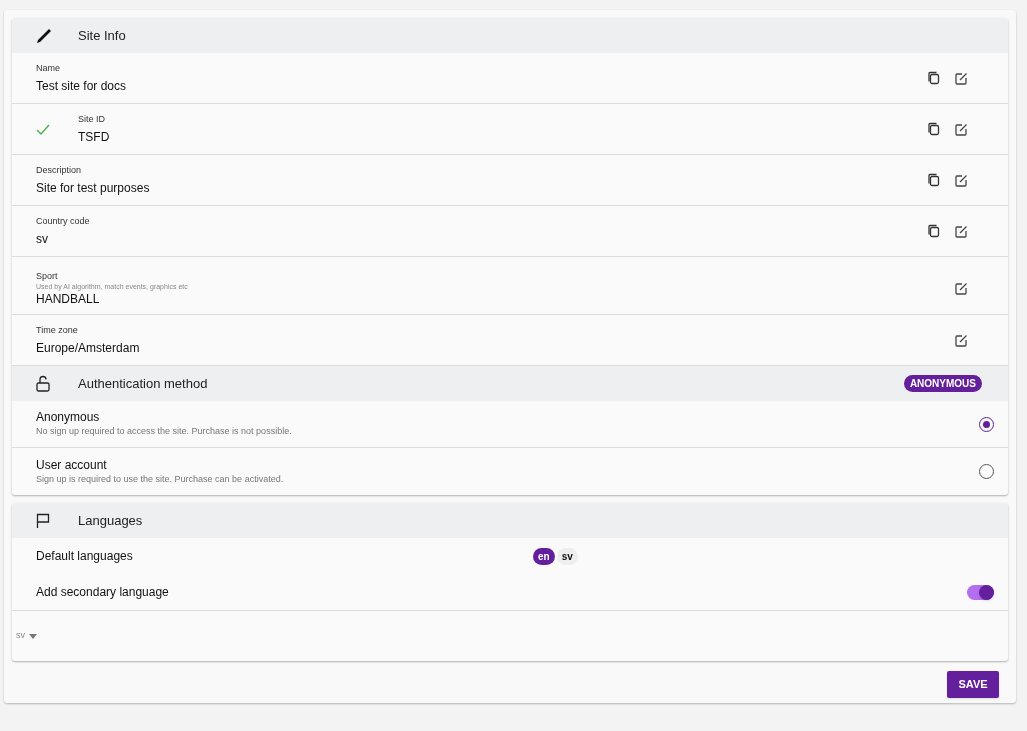 This screenshot has height=731, width=1027. What do you see at coordinates (43, 129) in the screenshot?
I see `check-icon` at bounding box center [43, 129].